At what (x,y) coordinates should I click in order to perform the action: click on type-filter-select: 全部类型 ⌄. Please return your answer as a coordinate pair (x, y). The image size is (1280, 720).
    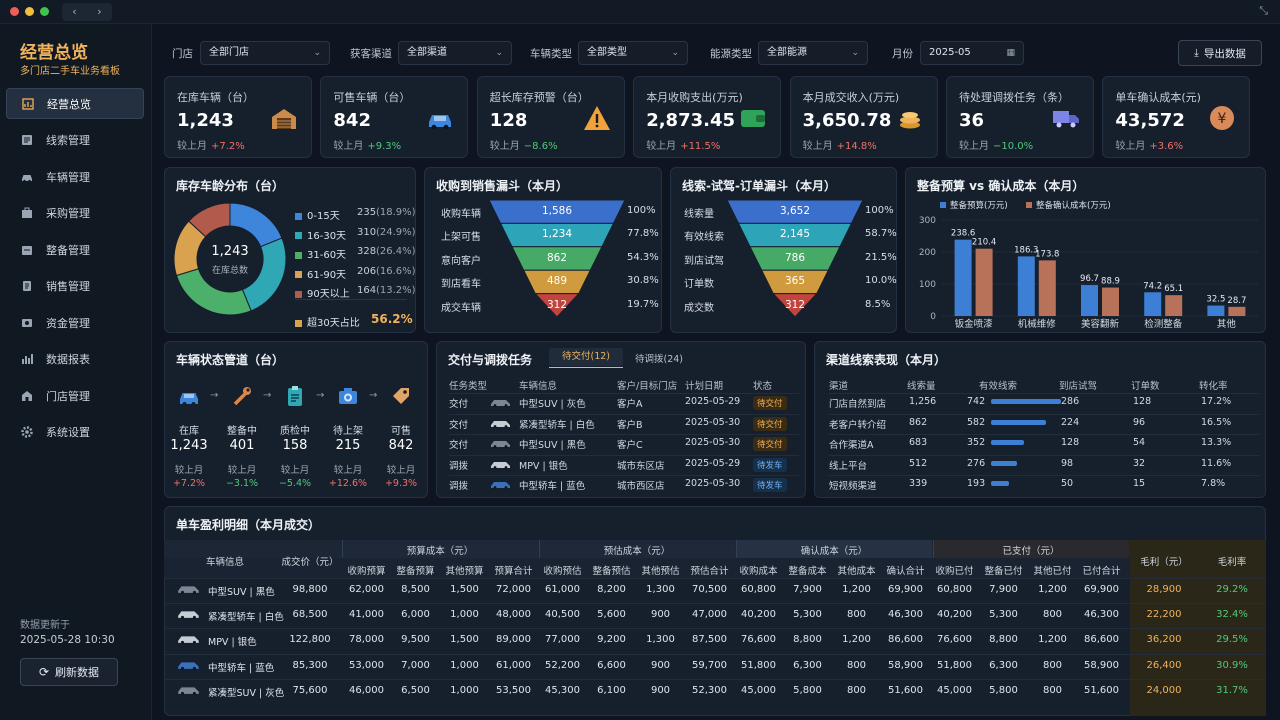
    Looking at the image, I should click on (633, 53).